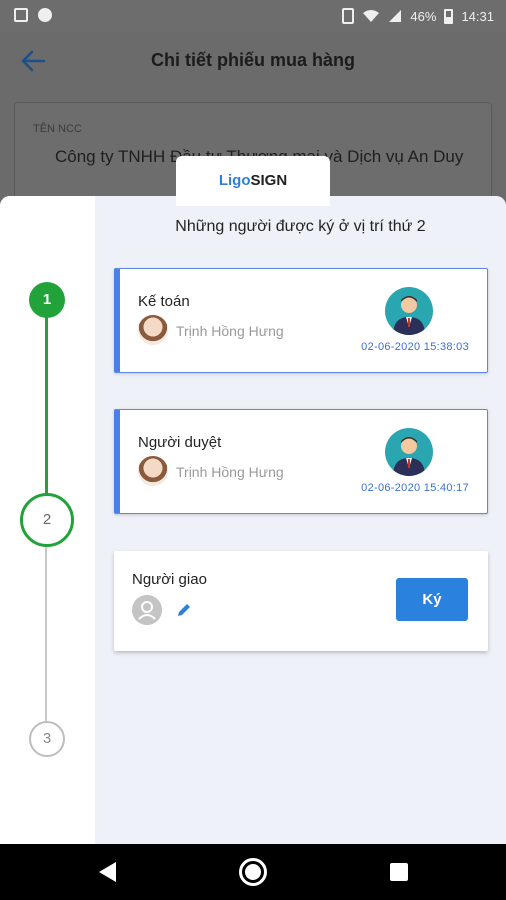  Describe the element at coordinates (46, 634) in the screenshot. I see `step-pending-line` at that location.